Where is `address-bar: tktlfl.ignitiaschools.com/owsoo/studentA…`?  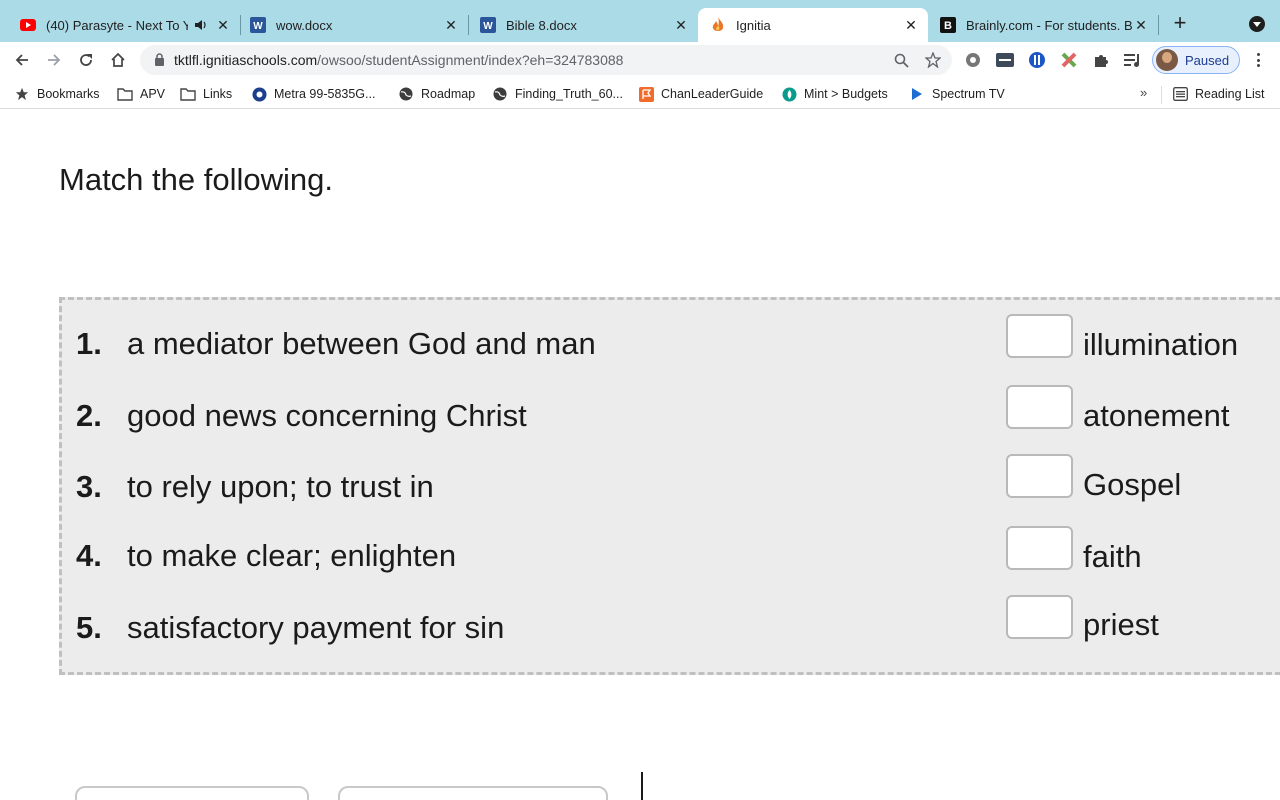
address-bar: tktlfl.ignitiaschools.com/owsoo/studentA… is located at coordinates (546, 60).